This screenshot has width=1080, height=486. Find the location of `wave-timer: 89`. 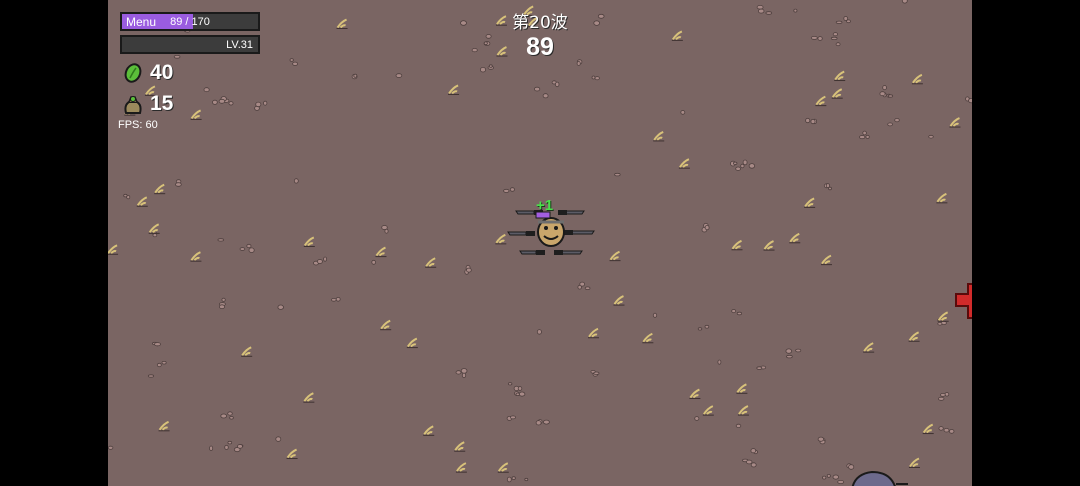

wave-timer: 89 is located at coordinates (540, 47).